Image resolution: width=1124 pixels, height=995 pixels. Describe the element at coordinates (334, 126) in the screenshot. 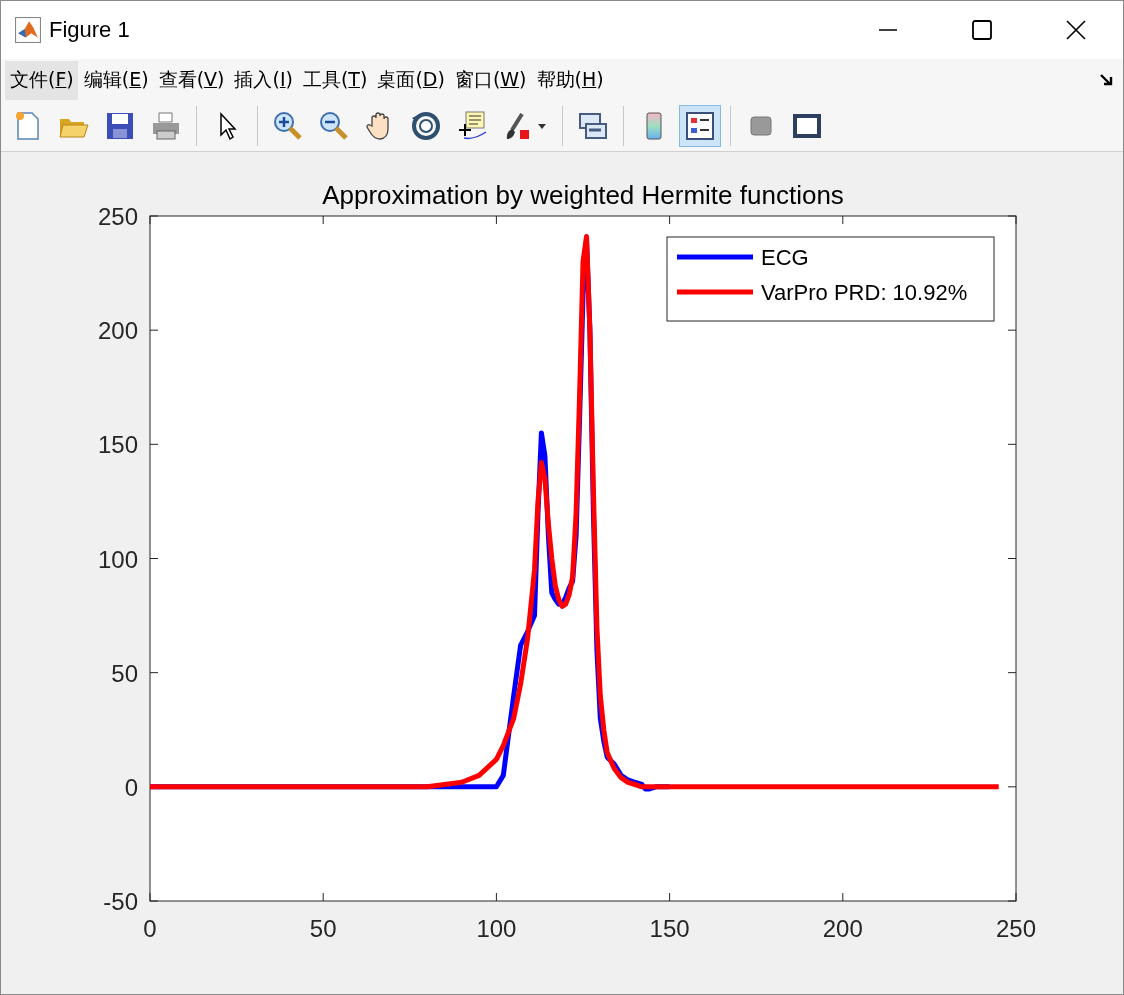

I see `zoom-out-icon` at that location.